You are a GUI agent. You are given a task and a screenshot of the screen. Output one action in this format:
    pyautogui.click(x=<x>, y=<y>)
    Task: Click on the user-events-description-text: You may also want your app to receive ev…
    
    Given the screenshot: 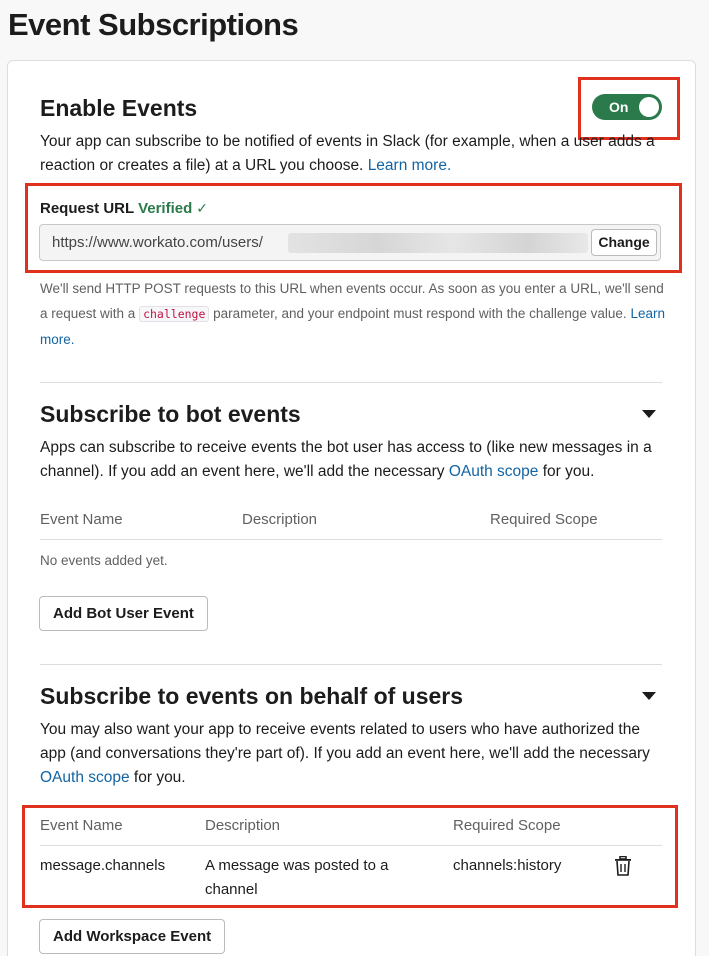 What is the action you would take?
    pyautogui.click(x=345, y=741)
    